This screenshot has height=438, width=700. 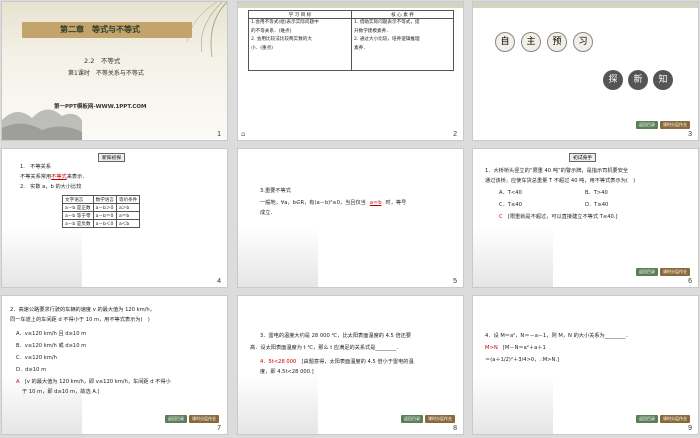 I want to click on title-char: 自, so click(x=505, y=42).